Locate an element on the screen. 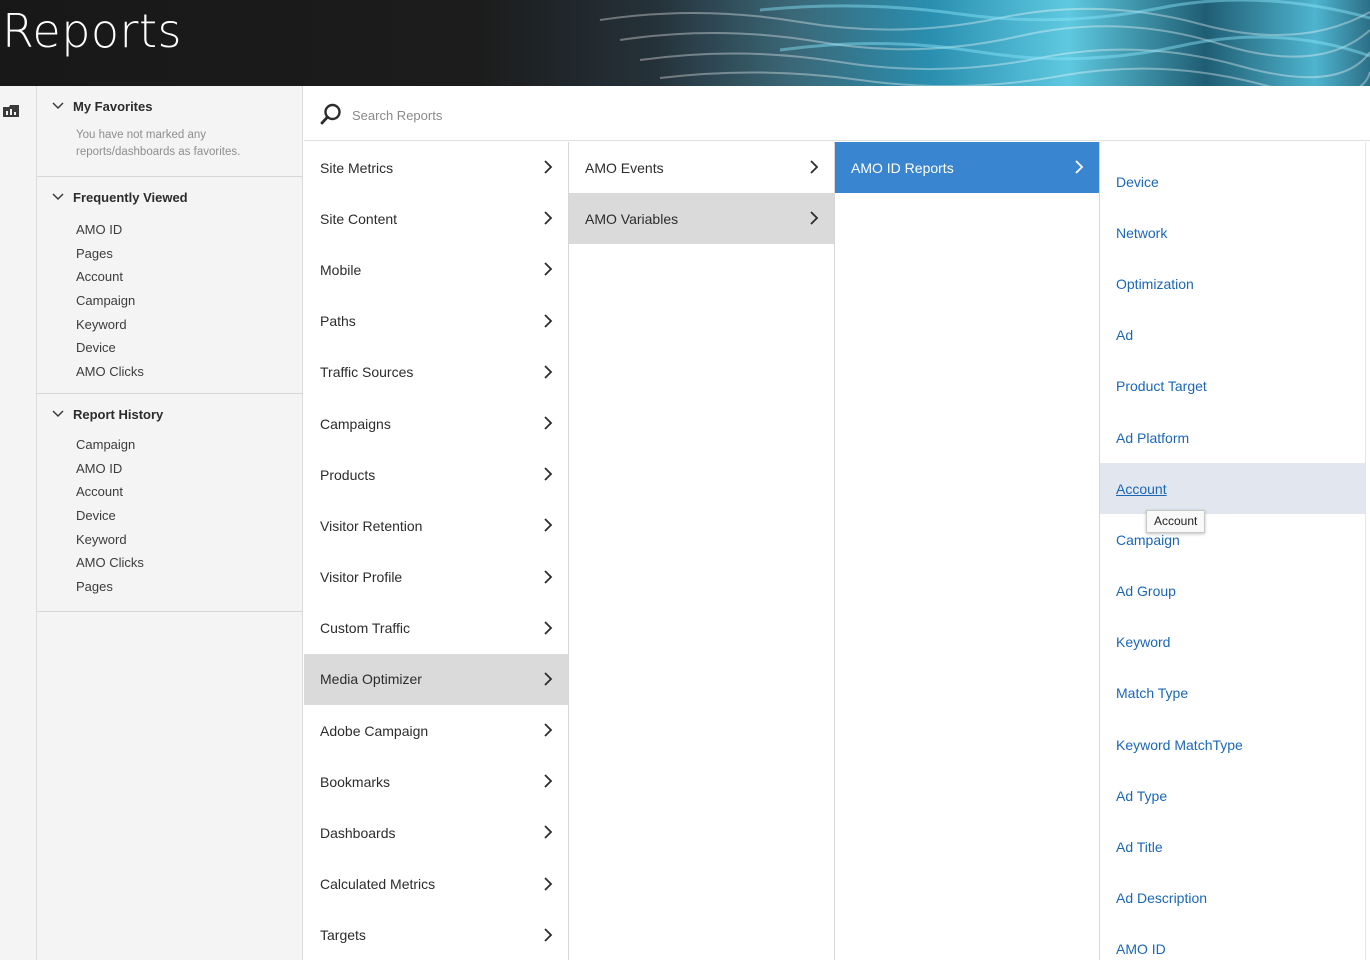  report-link-label: Match Type is located at coordinates (1152, 693).